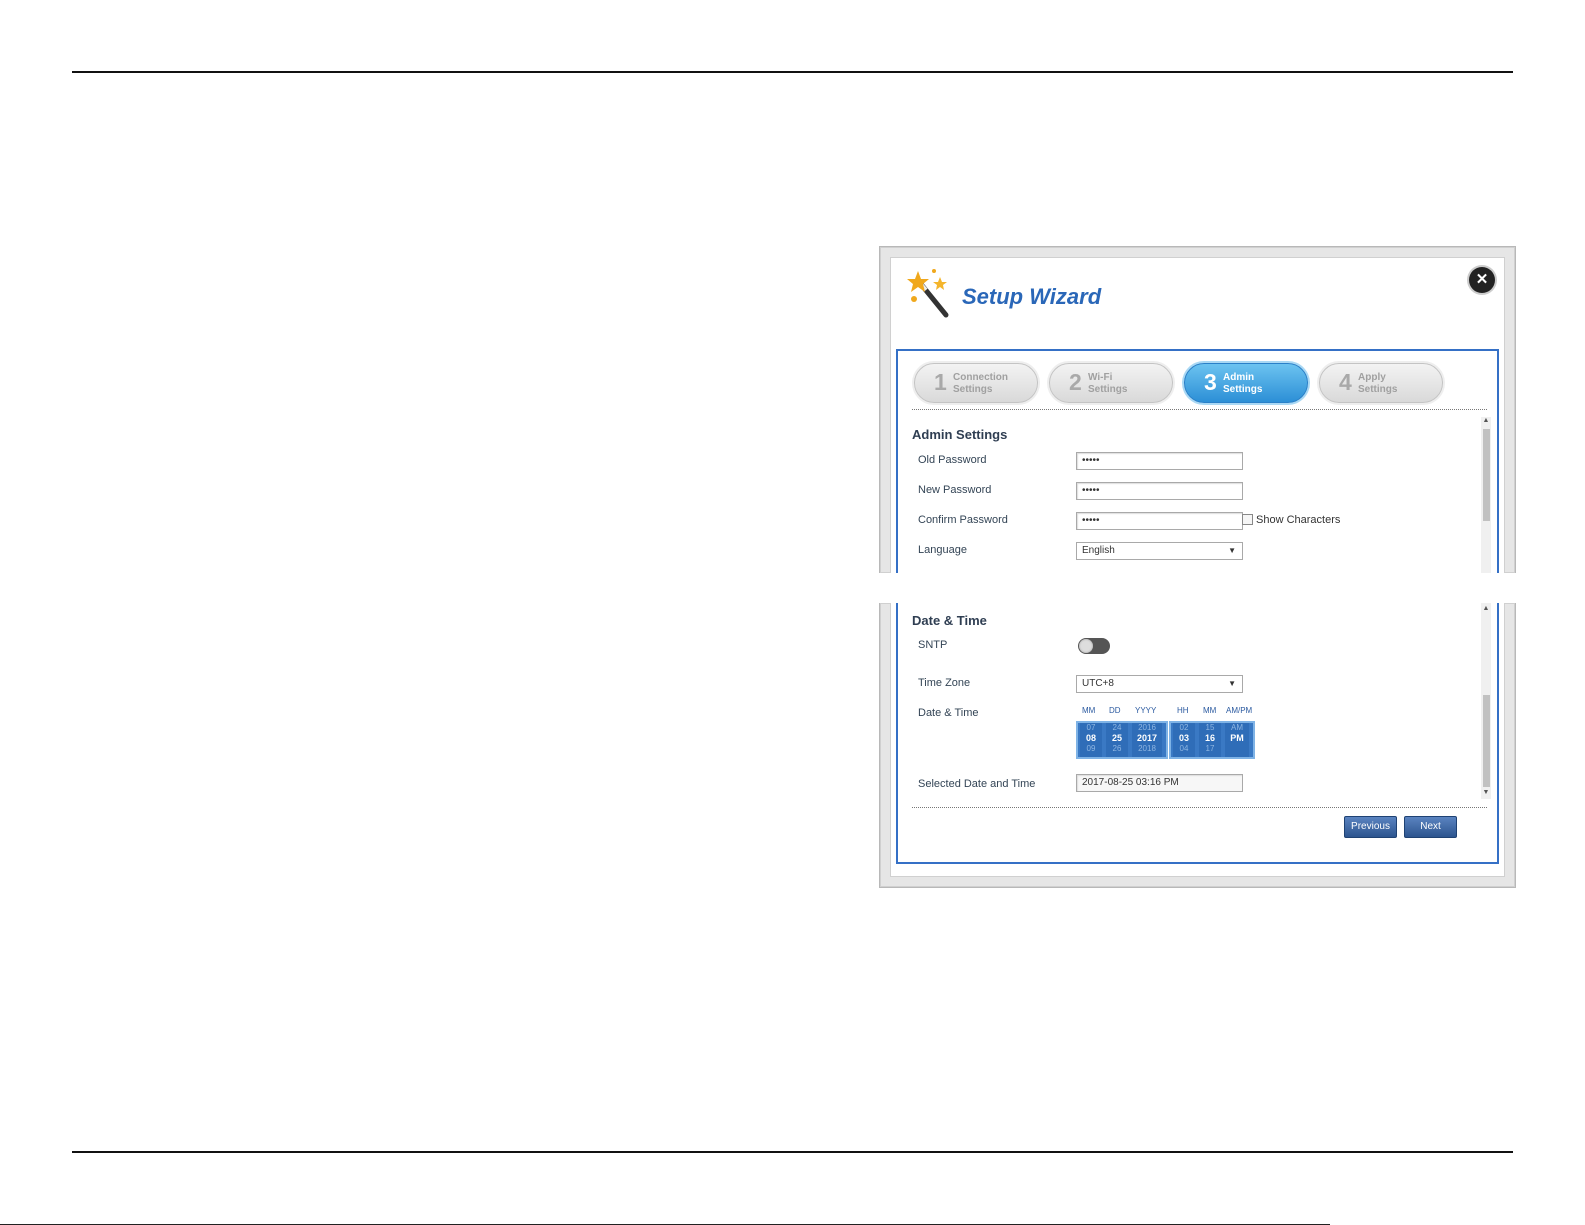 The height and width of the screenshot is (1225, 1585). What do you see at coordinates (1210, 710) in the screenshot?
I see `picker-header-minute: MM` at bounding box center [1210, 710].